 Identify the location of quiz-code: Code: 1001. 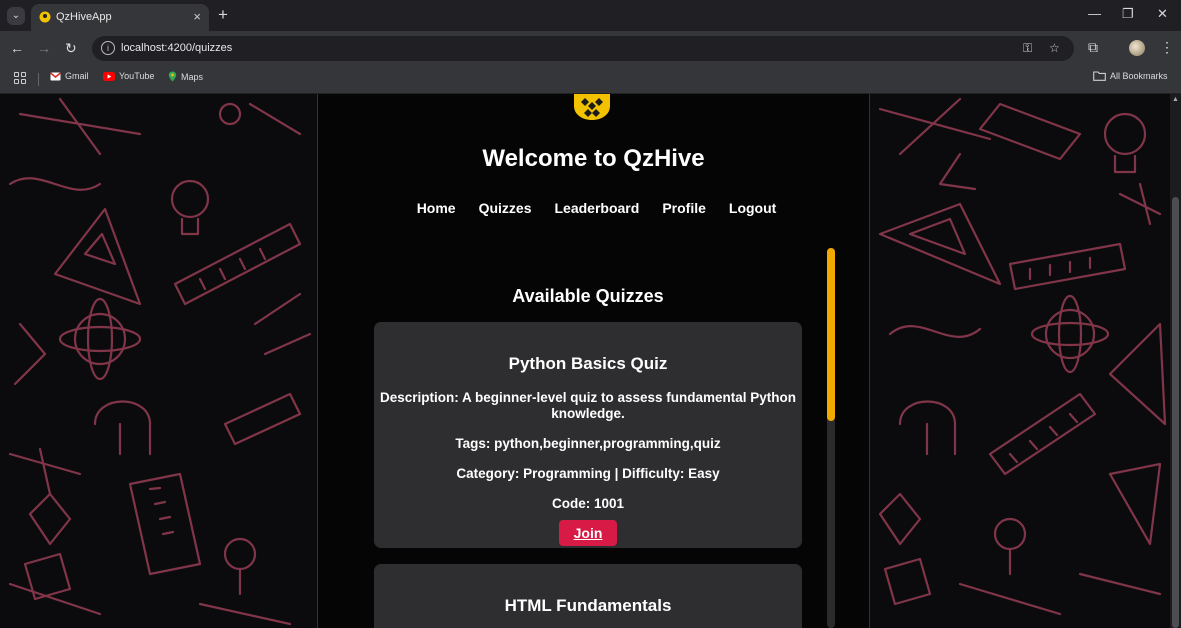
(588, 503).